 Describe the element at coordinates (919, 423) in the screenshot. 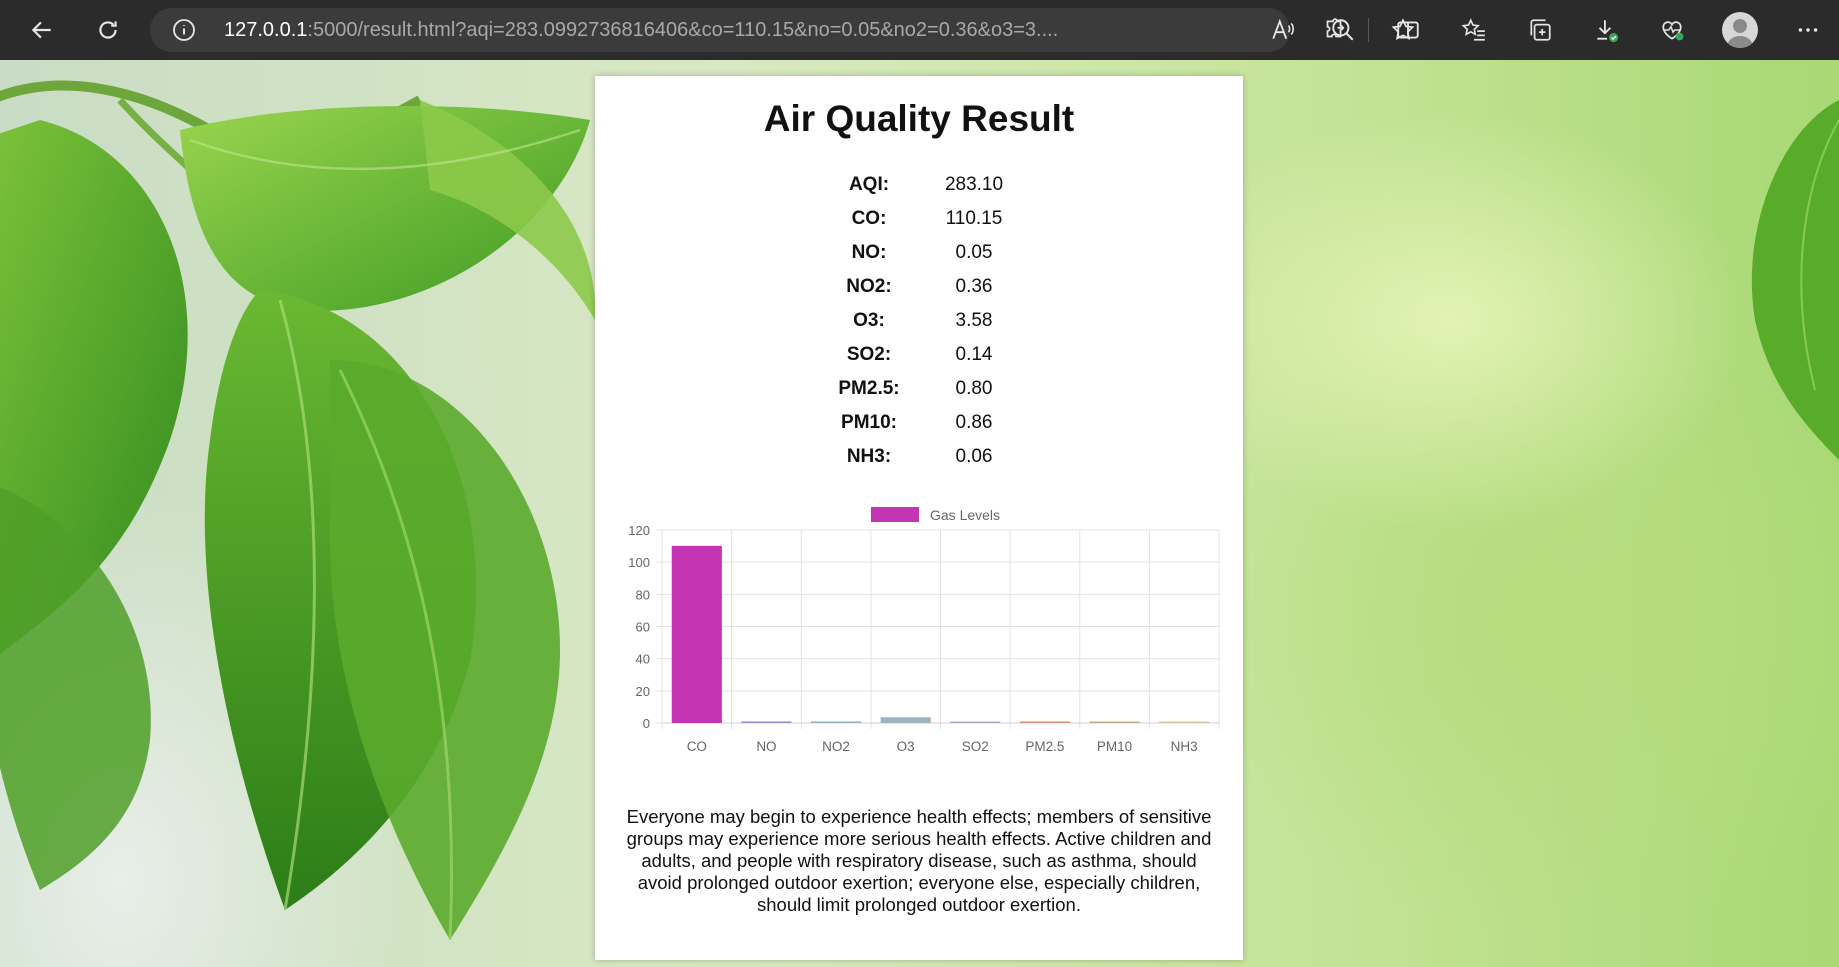

I see `metric-row-pm10: PM10: 0.86` at that location.